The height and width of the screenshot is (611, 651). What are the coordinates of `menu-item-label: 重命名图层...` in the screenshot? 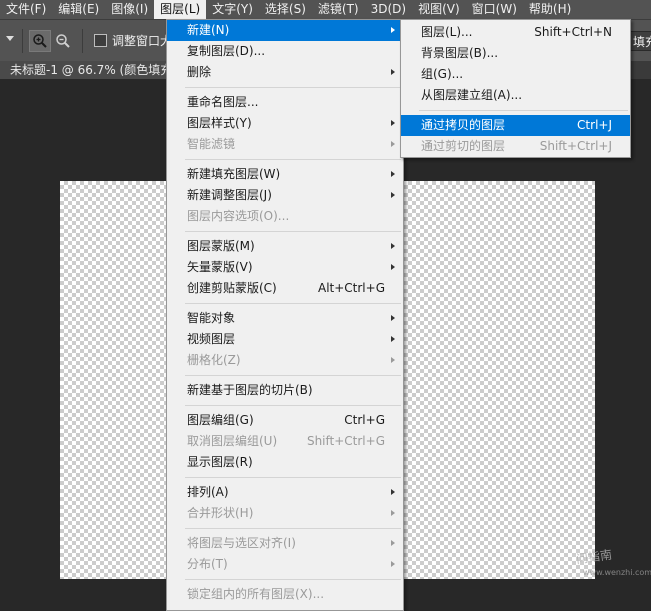 It's located at (223, 102).